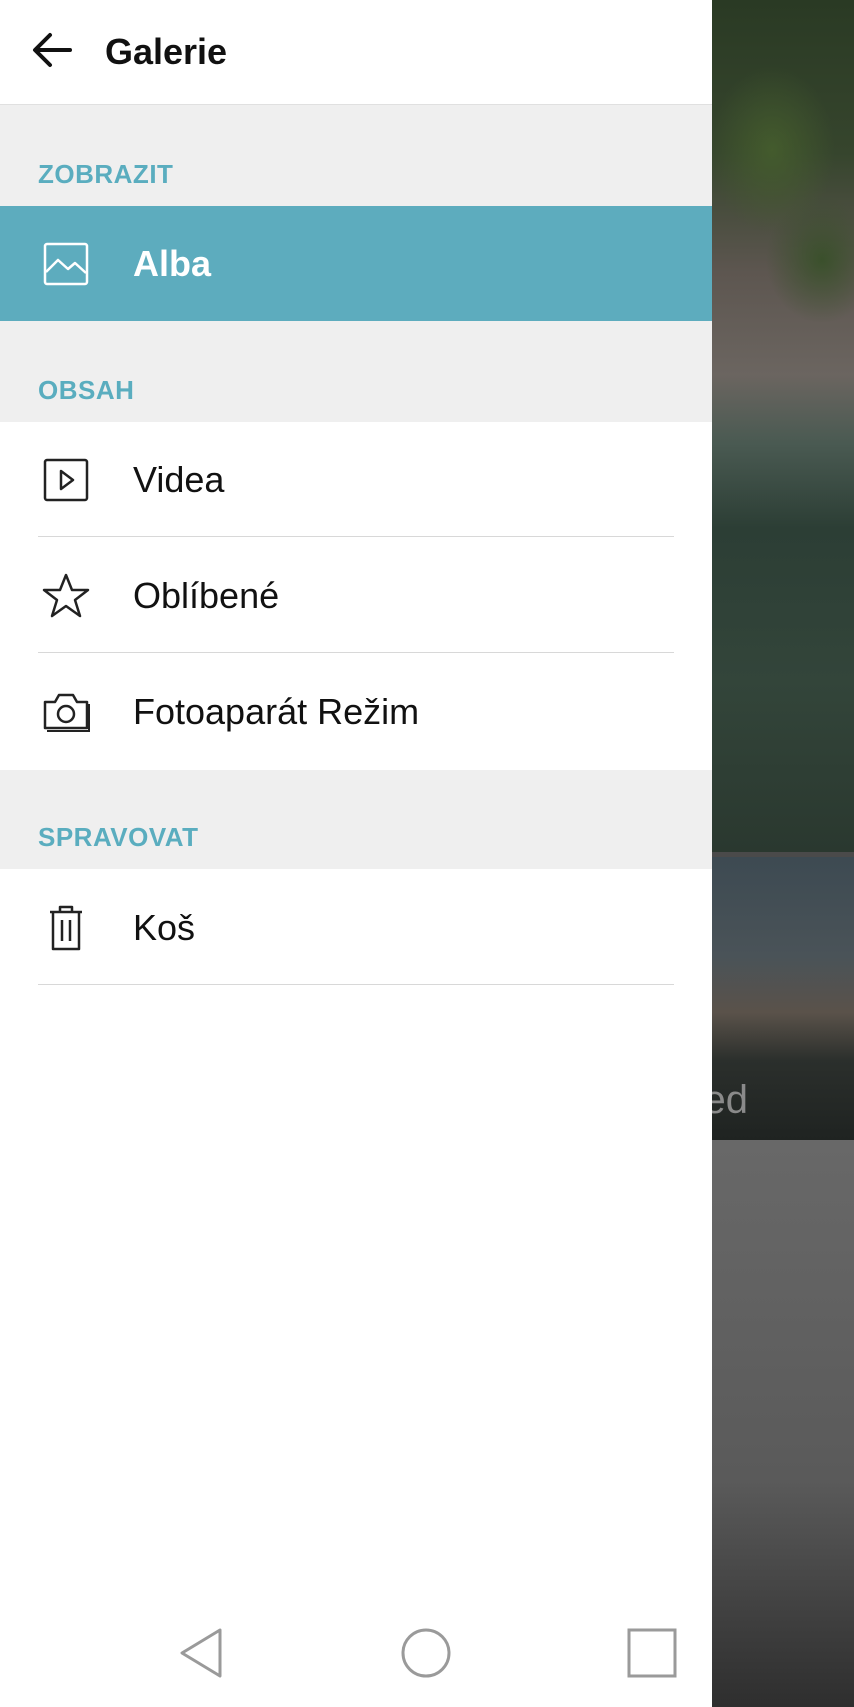  What do you see at coordinates (66, 480) in the screenshot?
I see `video-play-icon` at bounding box center [66, 480].